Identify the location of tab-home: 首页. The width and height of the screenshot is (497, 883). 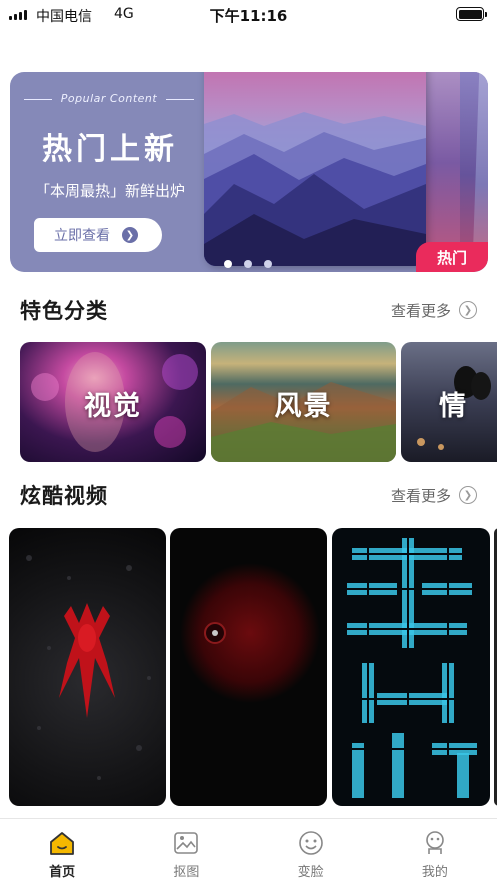
(62, 851).